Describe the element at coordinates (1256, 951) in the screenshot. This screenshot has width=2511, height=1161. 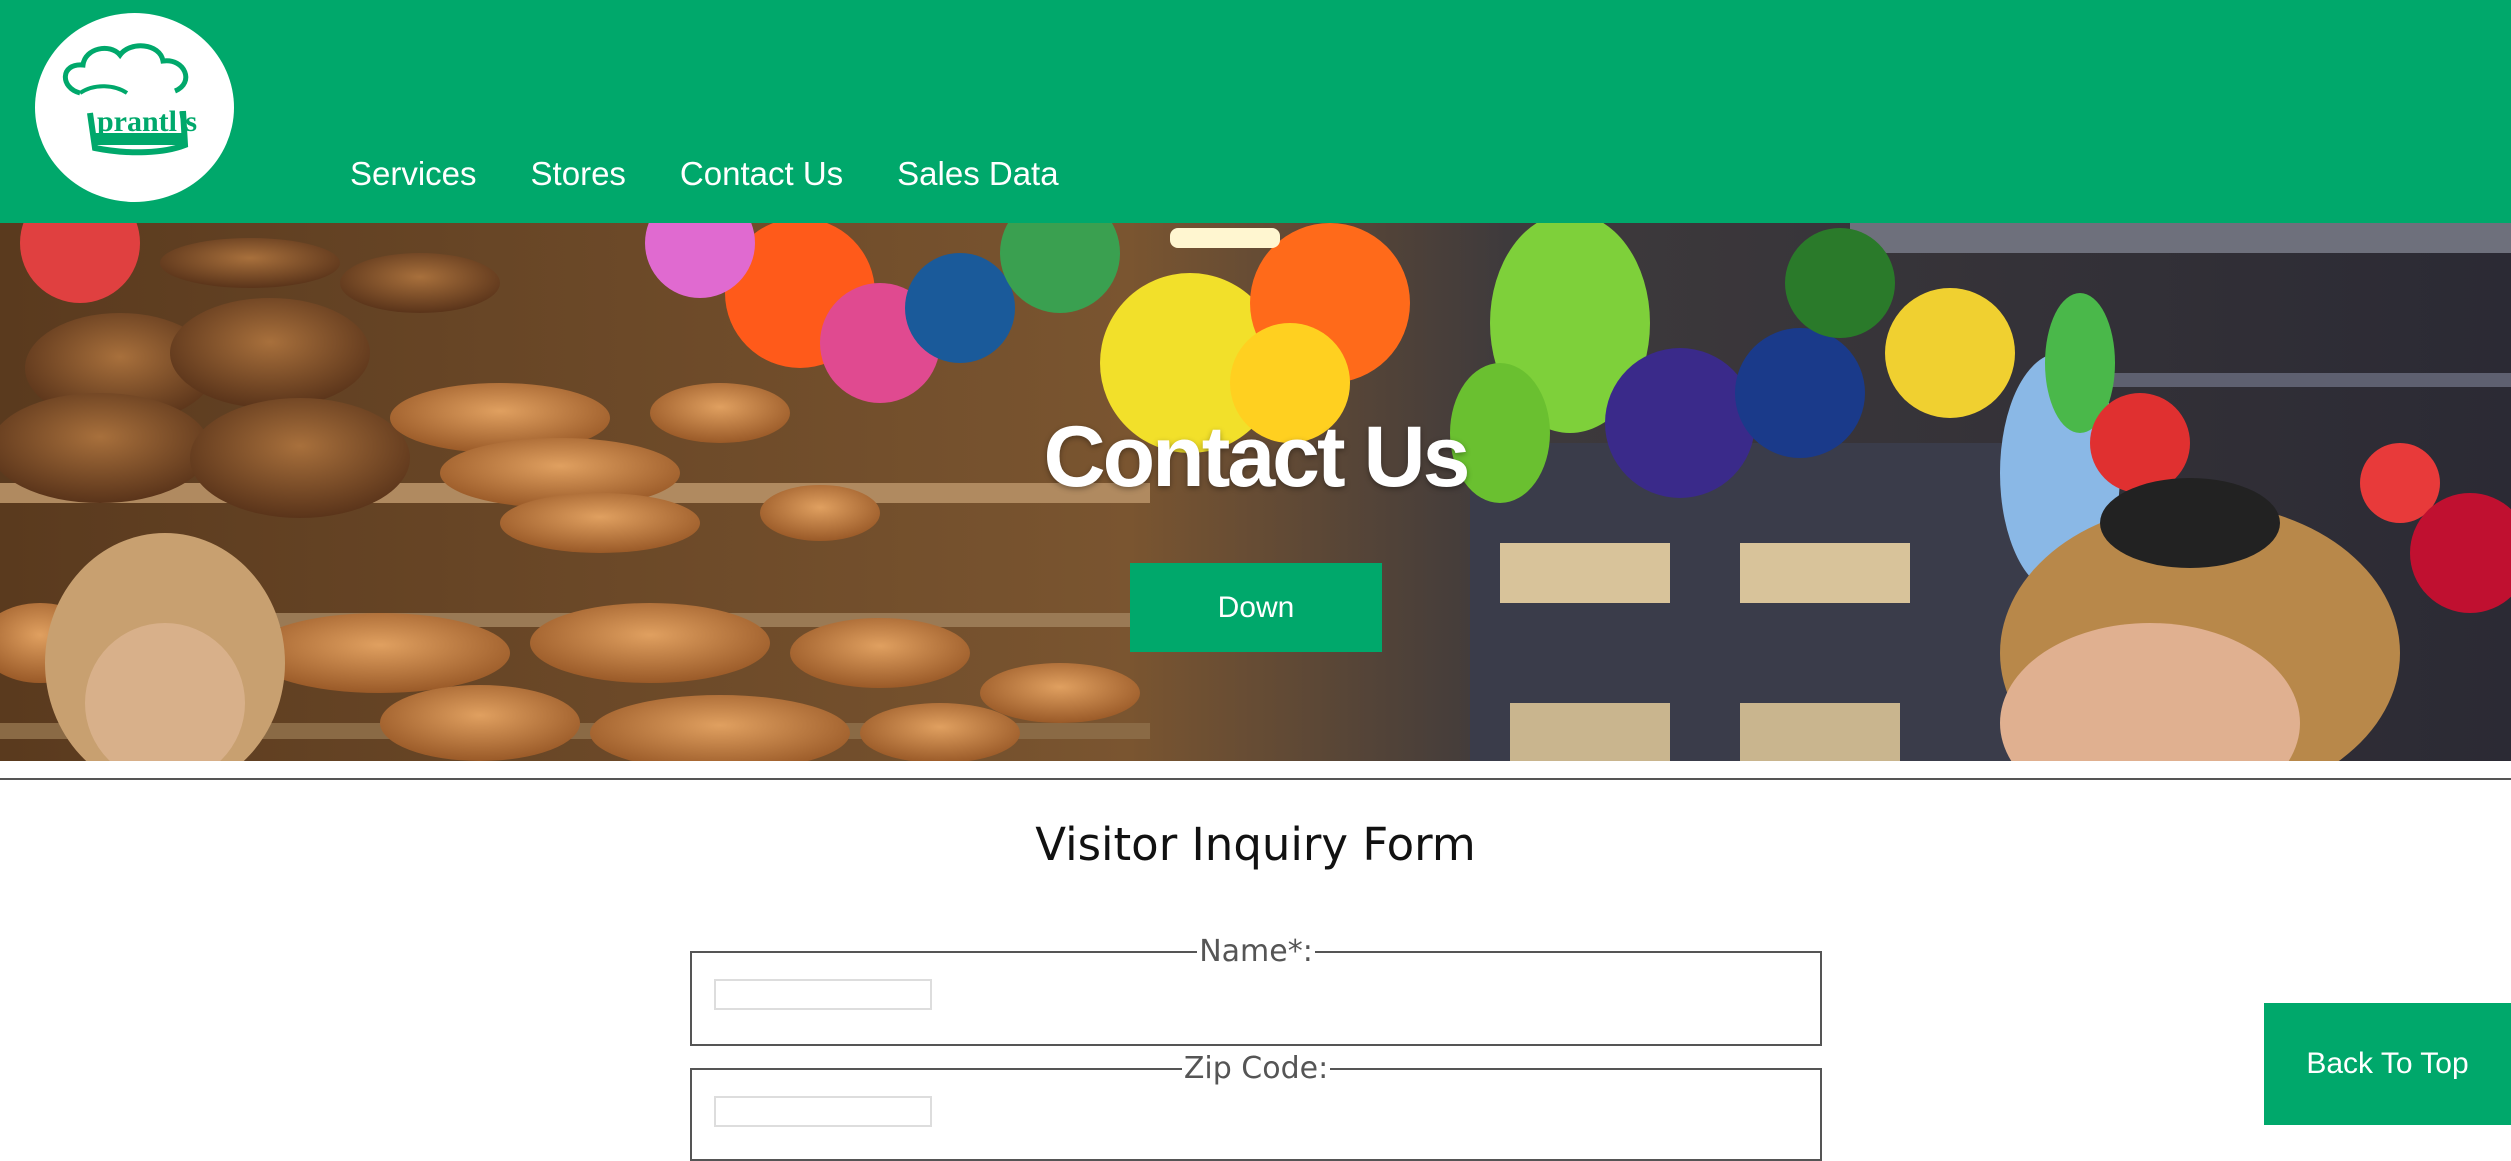
I see `name-legend: Name*:` at that location.